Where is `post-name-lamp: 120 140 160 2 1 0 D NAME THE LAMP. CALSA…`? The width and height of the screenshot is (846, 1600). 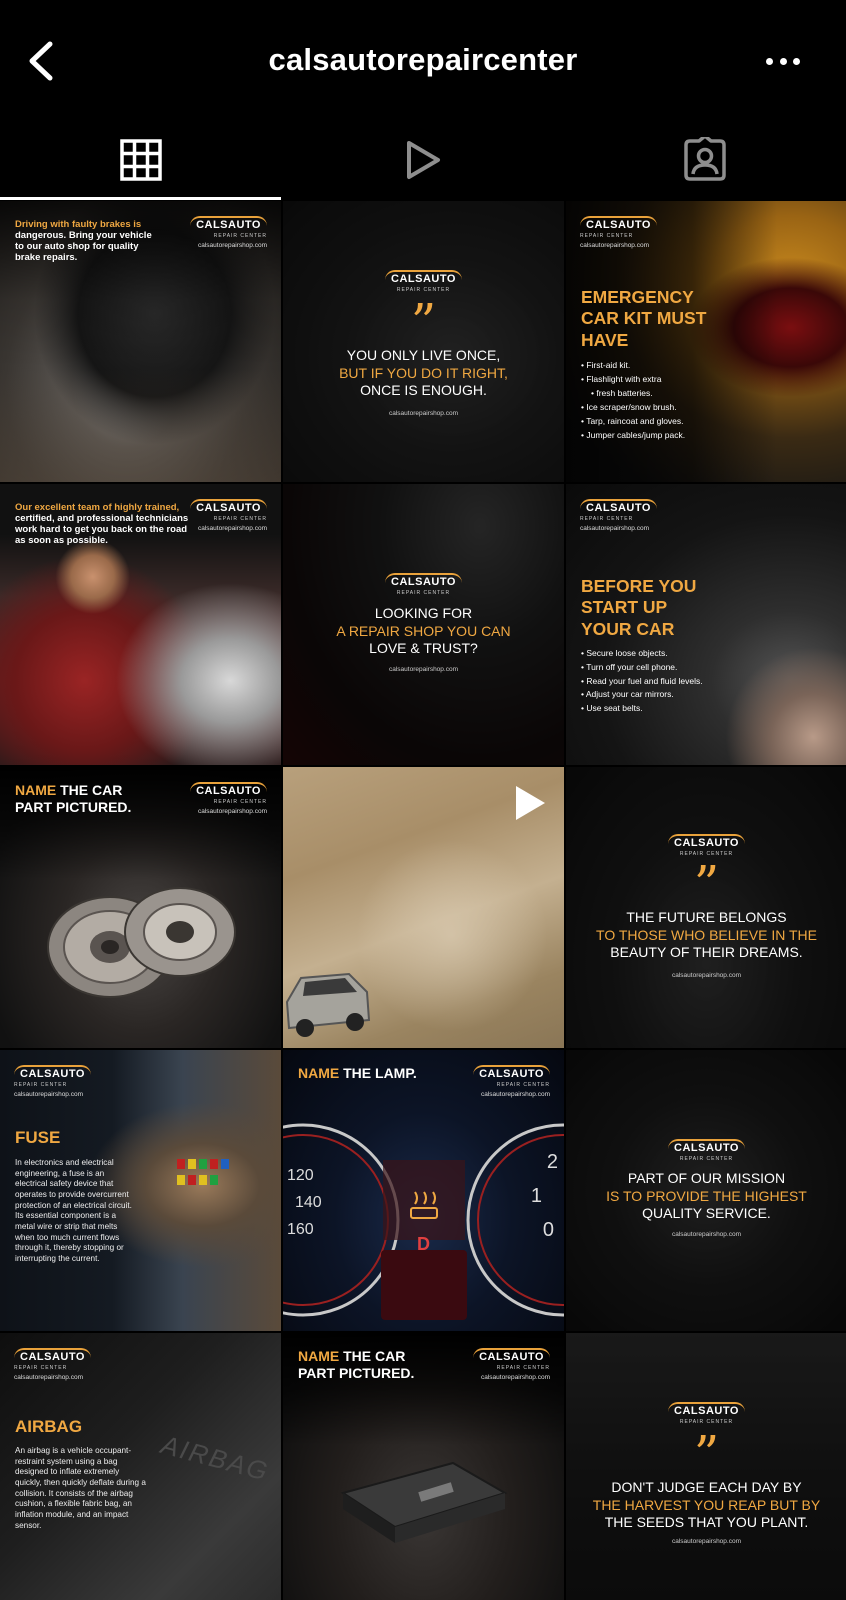 post-name-lamp: 120 140 160 2 1 0 D NAME THE LAMP. CALSA… is located at coordinates (423, 1190).